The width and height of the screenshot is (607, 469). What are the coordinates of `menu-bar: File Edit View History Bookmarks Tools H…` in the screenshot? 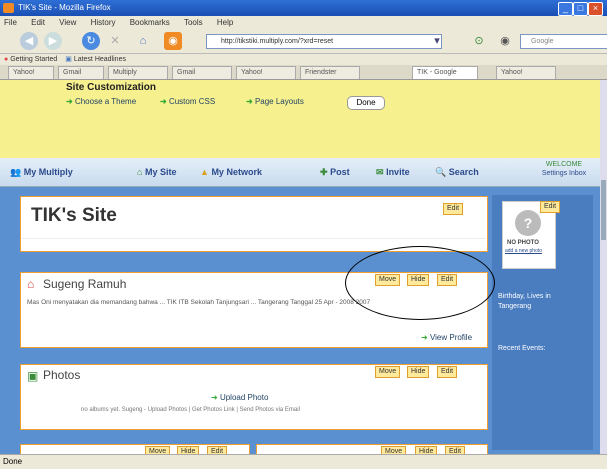 It's located at (303, 22).